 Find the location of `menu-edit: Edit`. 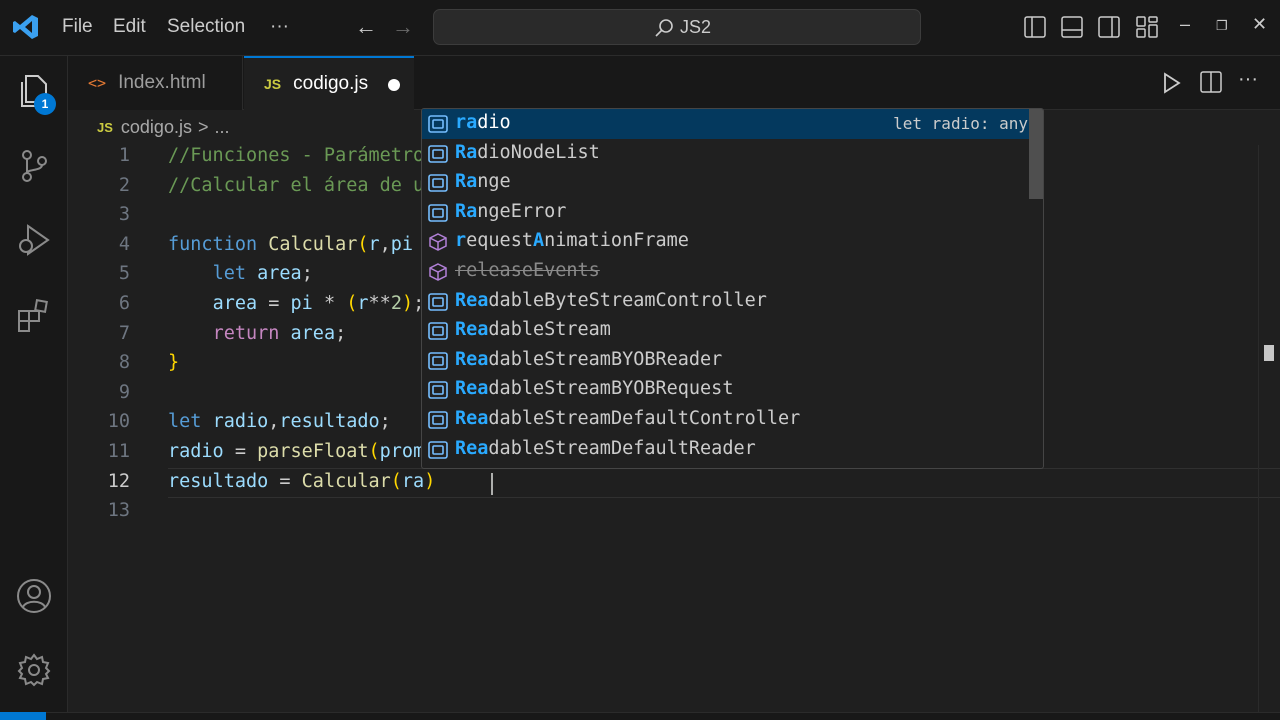

menu-edit: Edit is located at coordinates (129, 27).